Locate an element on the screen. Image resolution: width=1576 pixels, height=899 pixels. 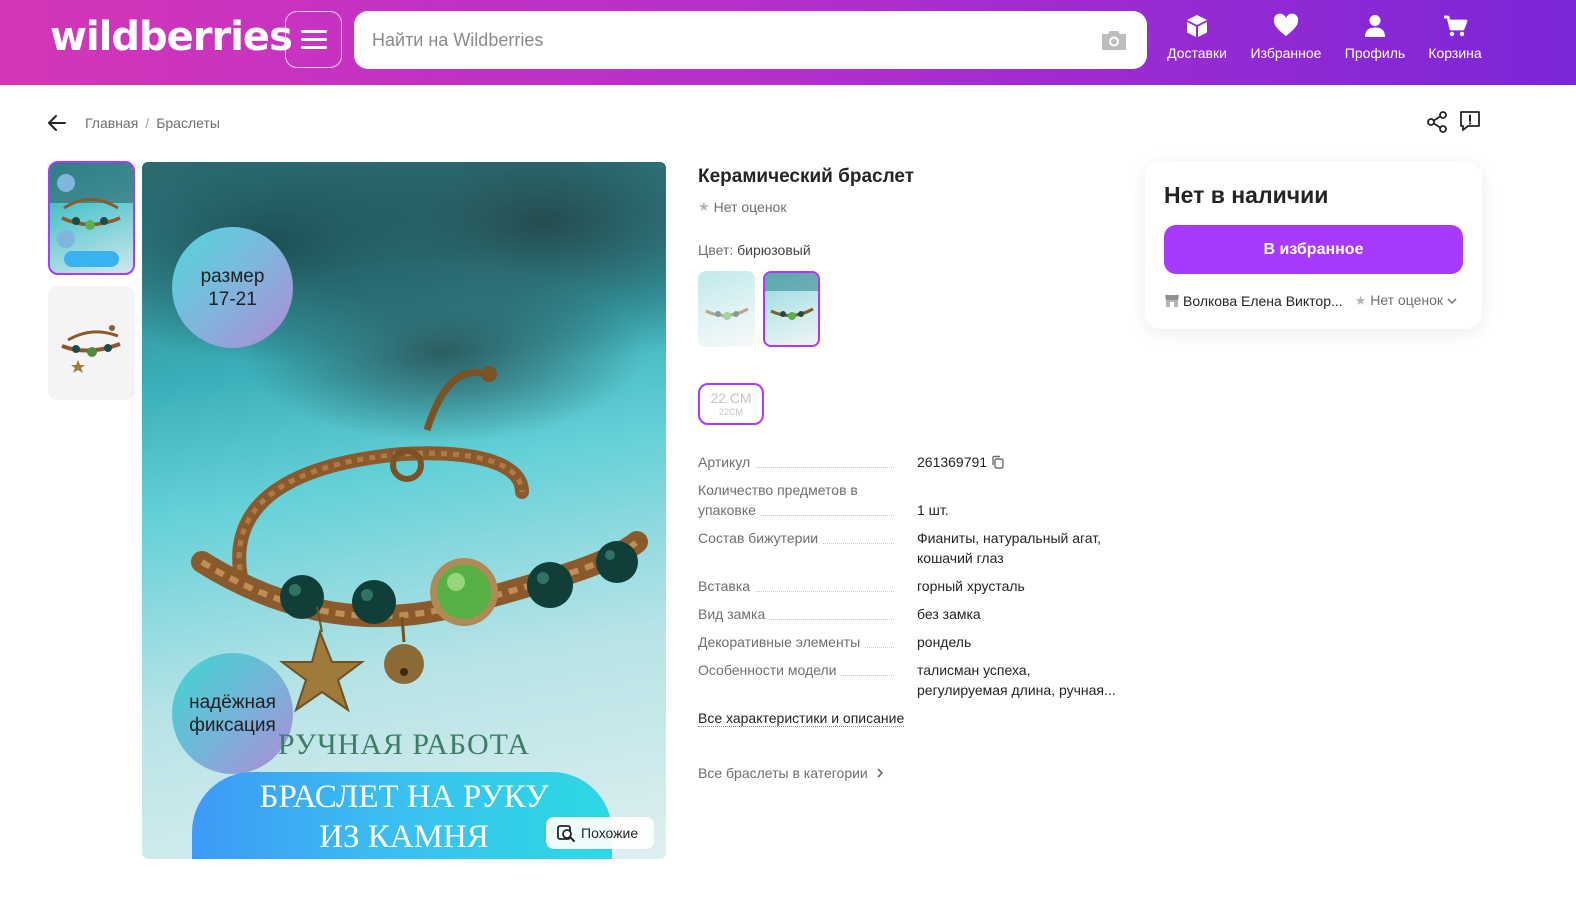
camera-icon is located at coordinates (1114, 40).